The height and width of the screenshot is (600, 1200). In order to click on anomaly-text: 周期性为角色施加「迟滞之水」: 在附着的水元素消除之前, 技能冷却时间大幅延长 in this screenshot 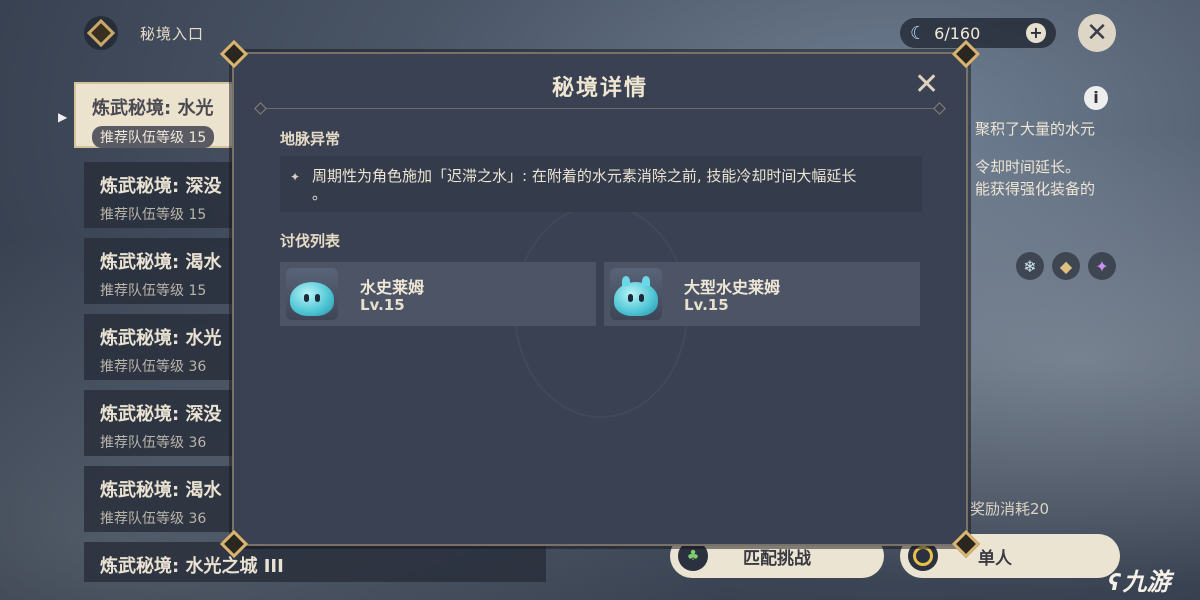, I will do `click(584, 176)`.